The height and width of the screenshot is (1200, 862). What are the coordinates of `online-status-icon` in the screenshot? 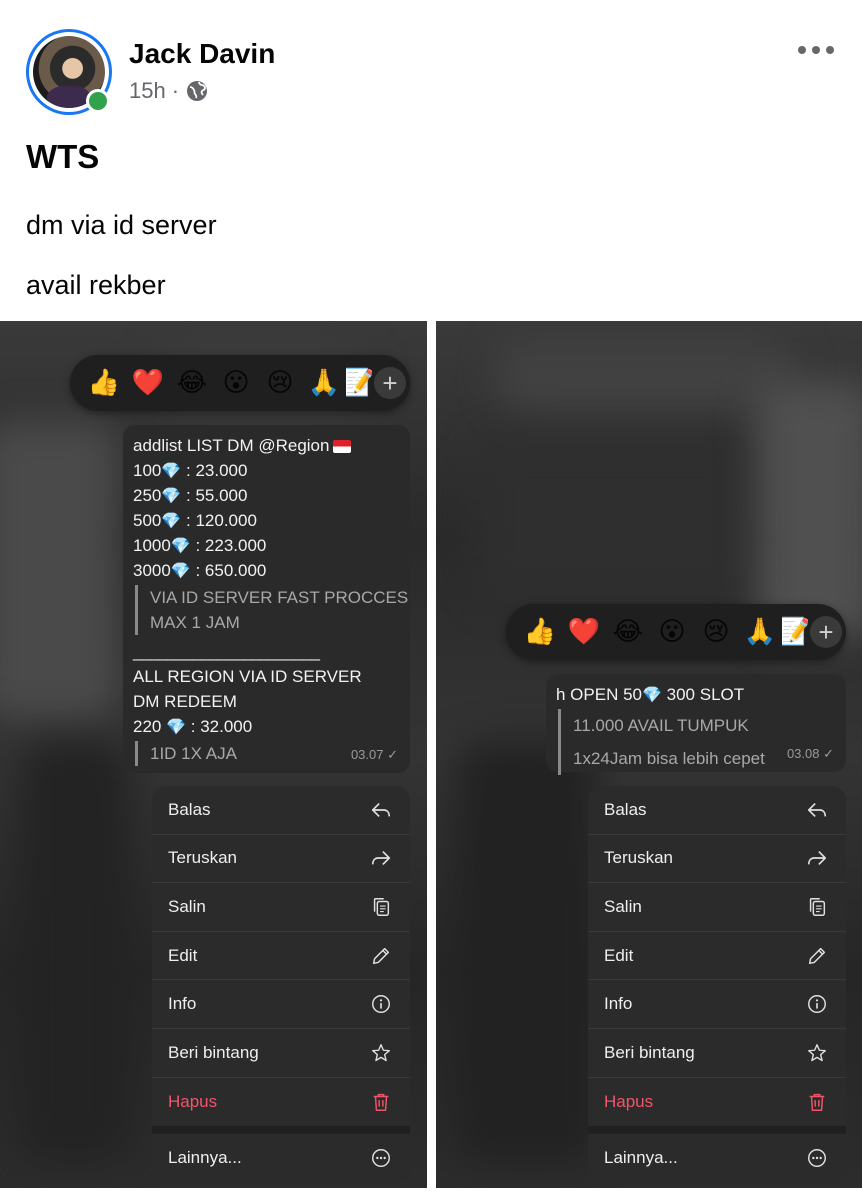 It's located at (98, 101).